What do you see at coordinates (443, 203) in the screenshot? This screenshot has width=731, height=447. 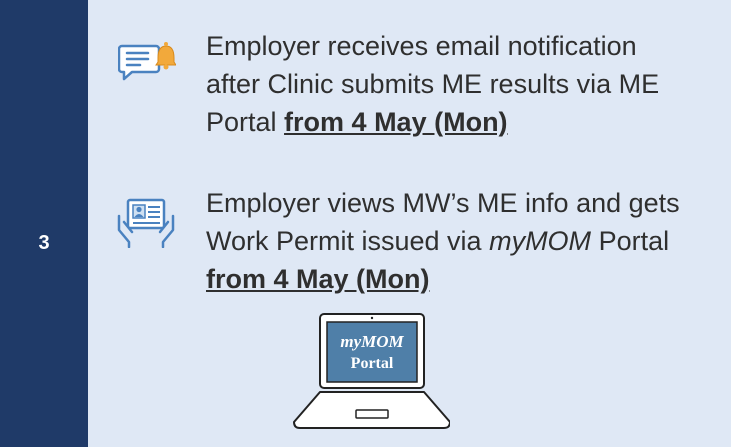 I see `item-line: Employer views MW’s ME info and gets` at bounding box center [443, 203].